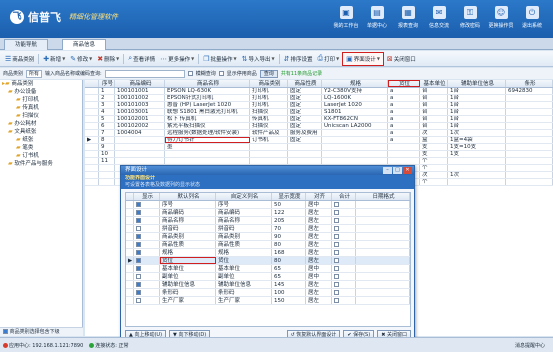 This screenshot has height=352, width=553. I want to click on config-cell: 70, so click(289, 228).